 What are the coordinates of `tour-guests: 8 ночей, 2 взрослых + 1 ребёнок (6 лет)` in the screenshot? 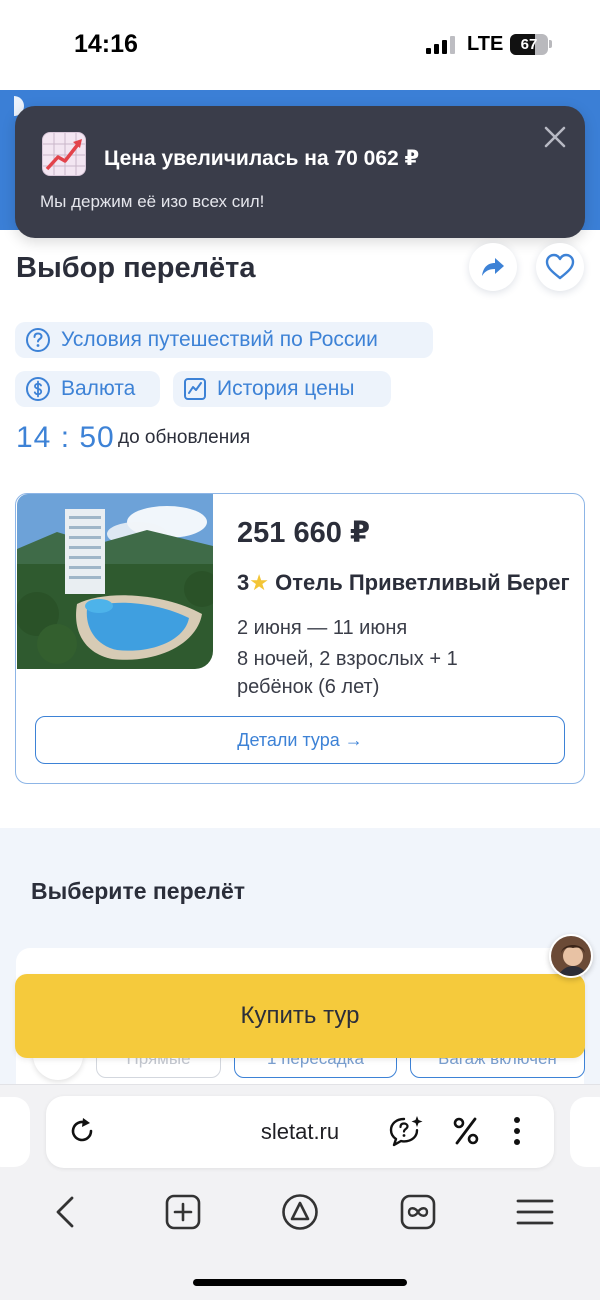 It's located at (347, 673).